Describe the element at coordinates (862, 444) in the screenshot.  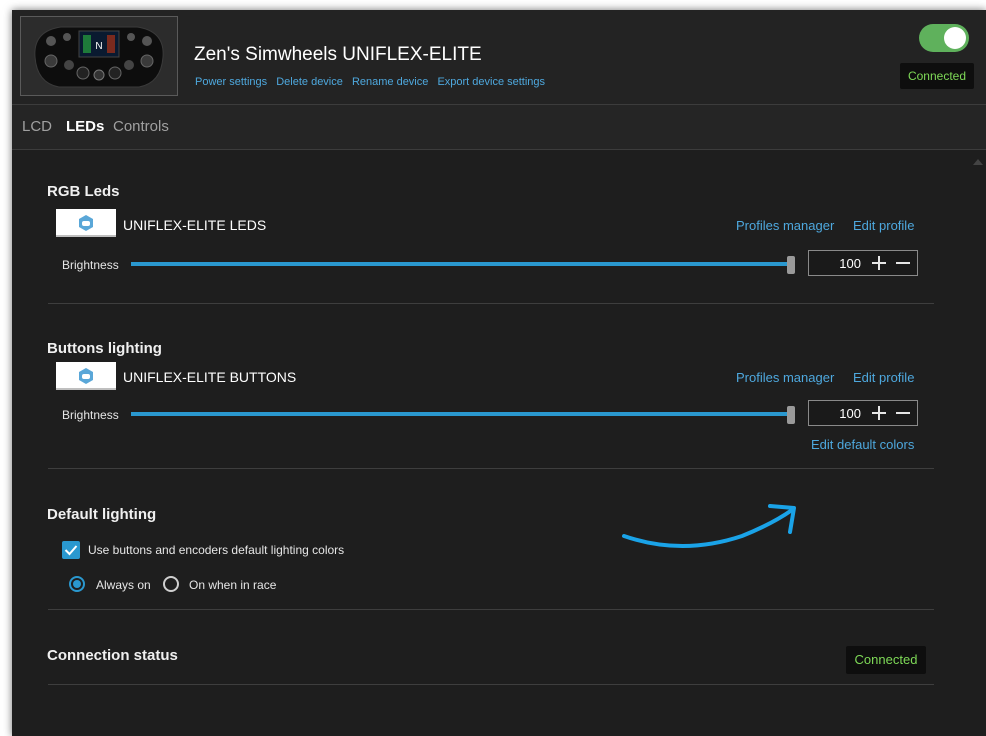
I see `edit-default-colors-link: Edit default colors` at that location.